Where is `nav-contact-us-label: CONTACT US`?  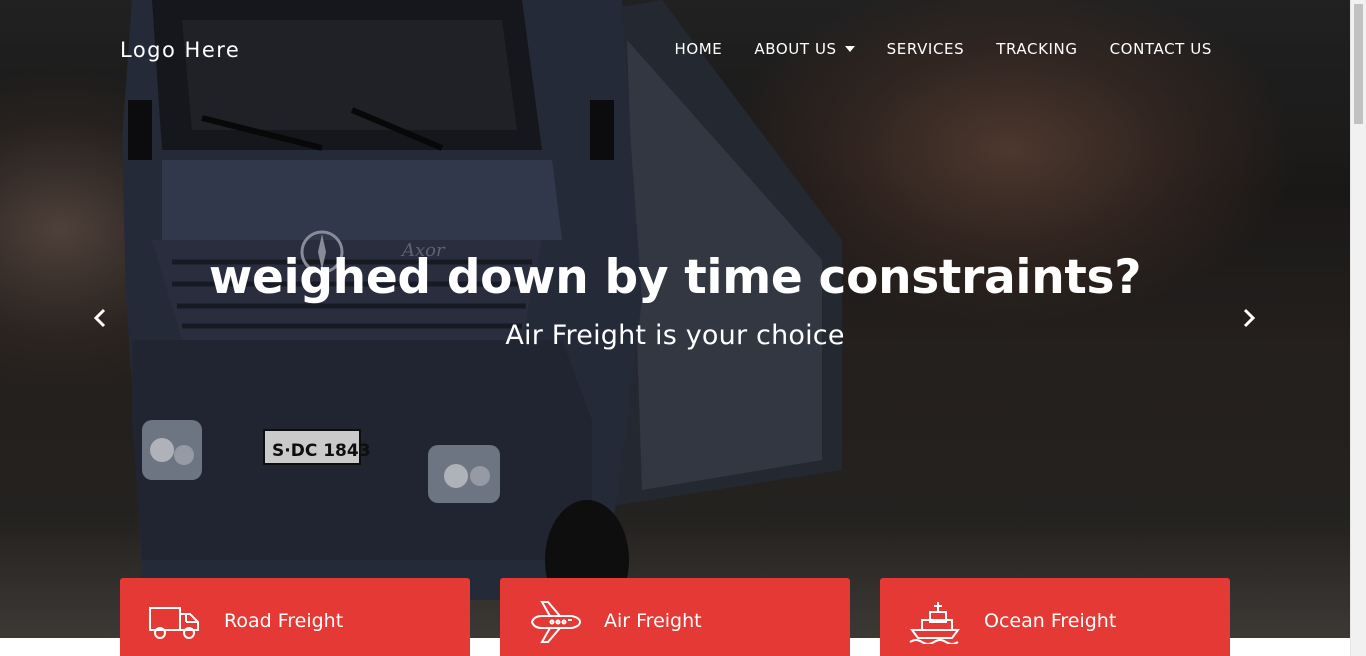 nav-contact-us-label: CONTACT US is located at coordinates (1160, 49).